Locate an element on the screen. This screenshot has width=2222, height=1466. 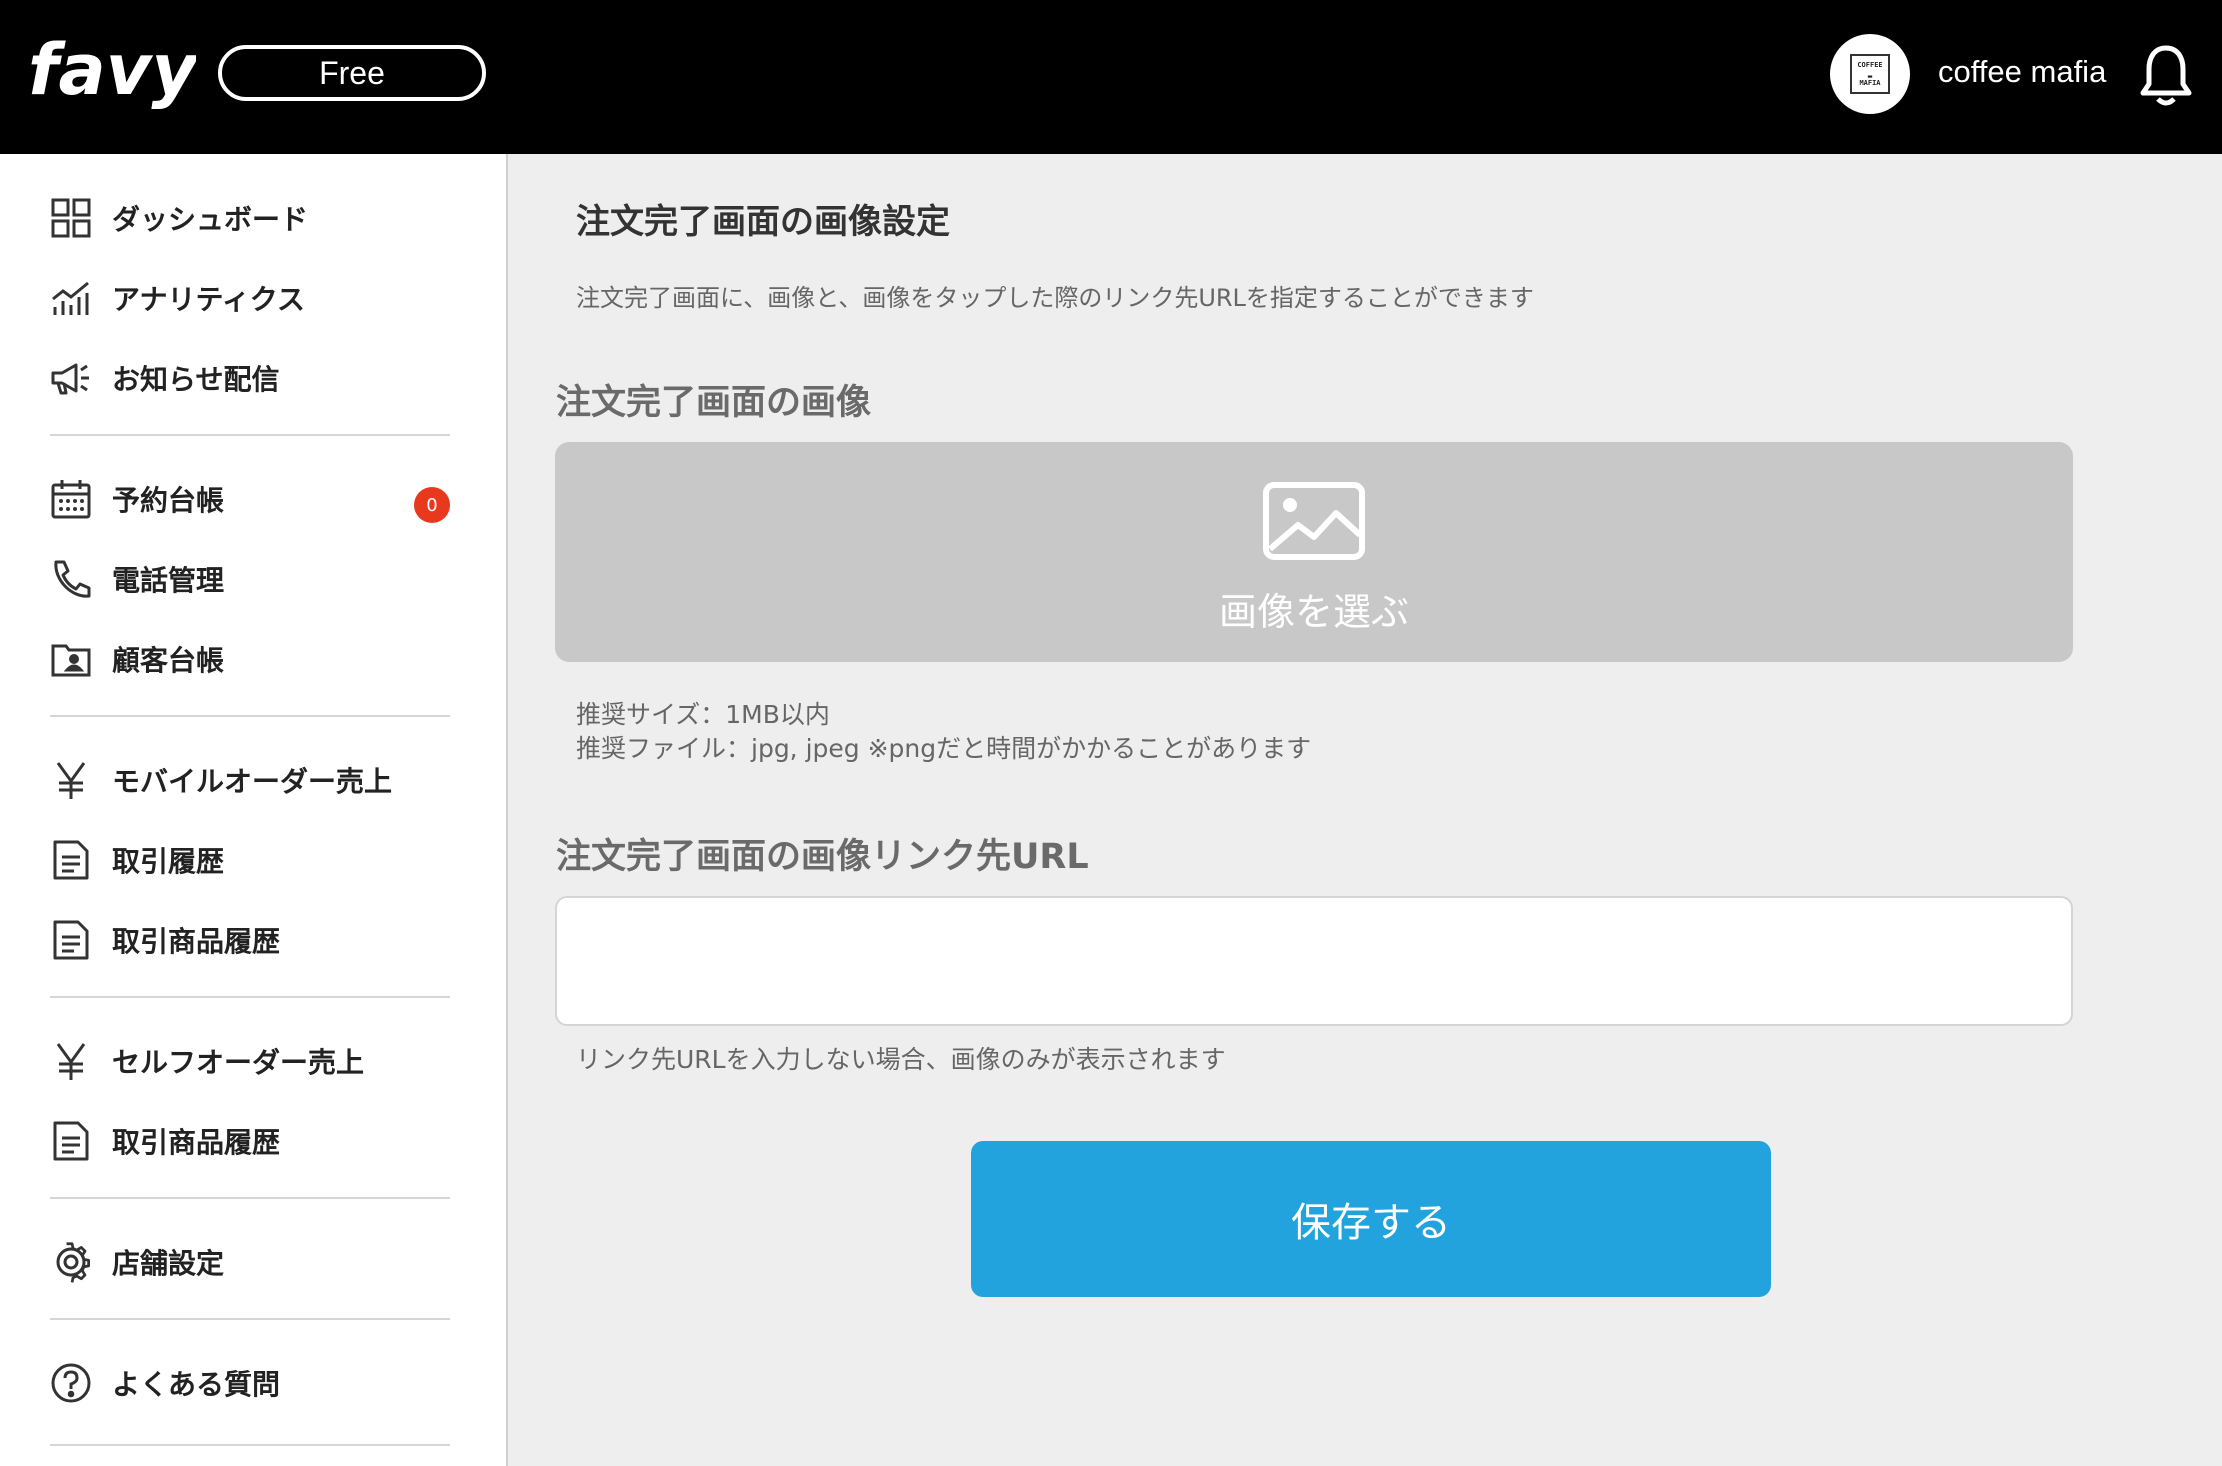
sidebar-item-self-order-products: 取引商品履歴 is located at coordinates (250, 1141).